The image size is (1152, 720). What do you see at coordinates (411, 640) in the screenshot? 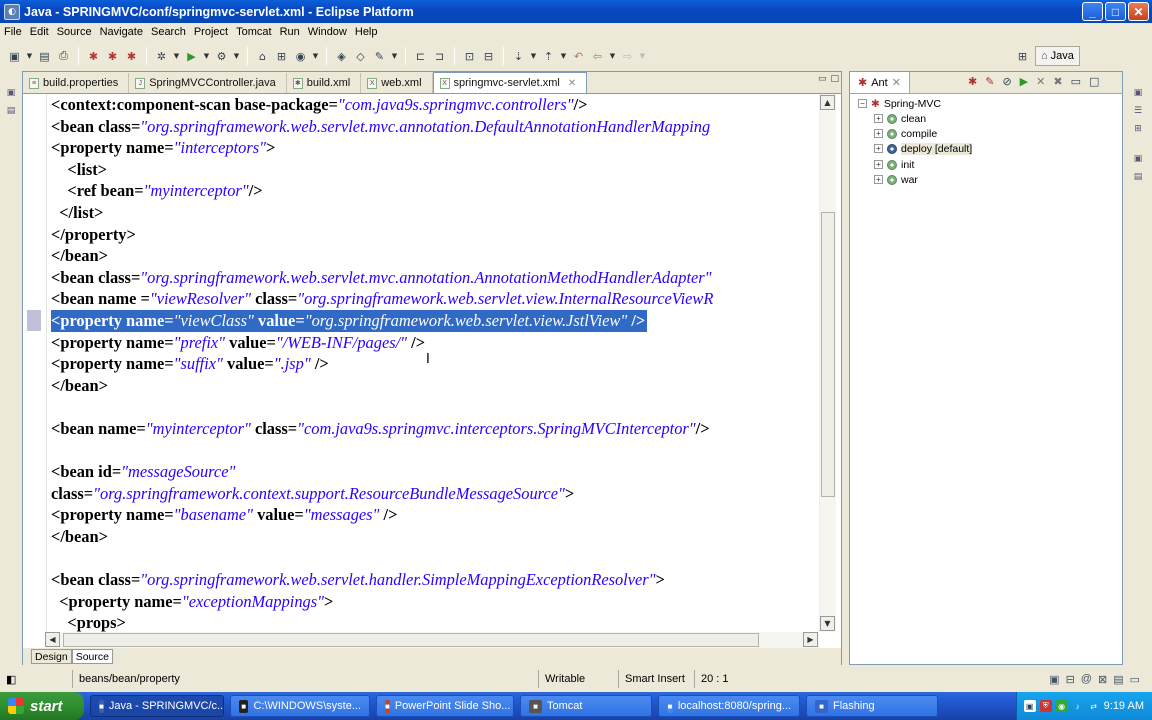
I see `horizontal-scroll-thumb` at bounding box center [411, 640].